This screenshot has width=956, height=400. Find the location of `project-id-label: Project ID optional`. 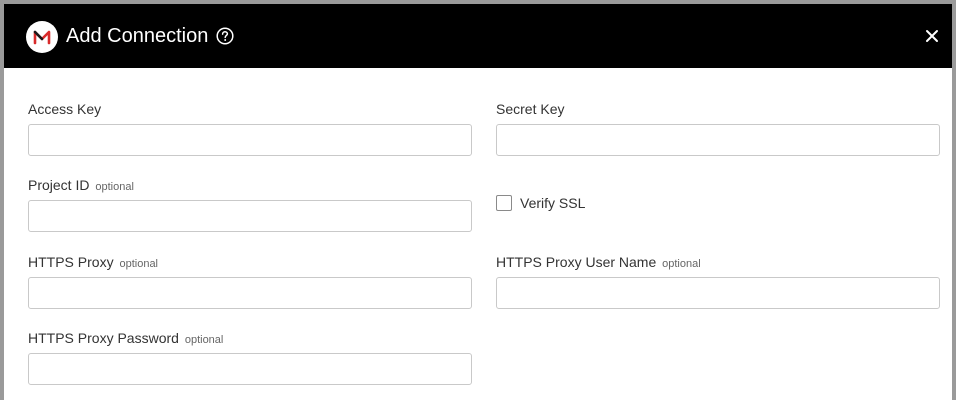

project-id-label: Project ID optional is located at coordinates (81, 185).